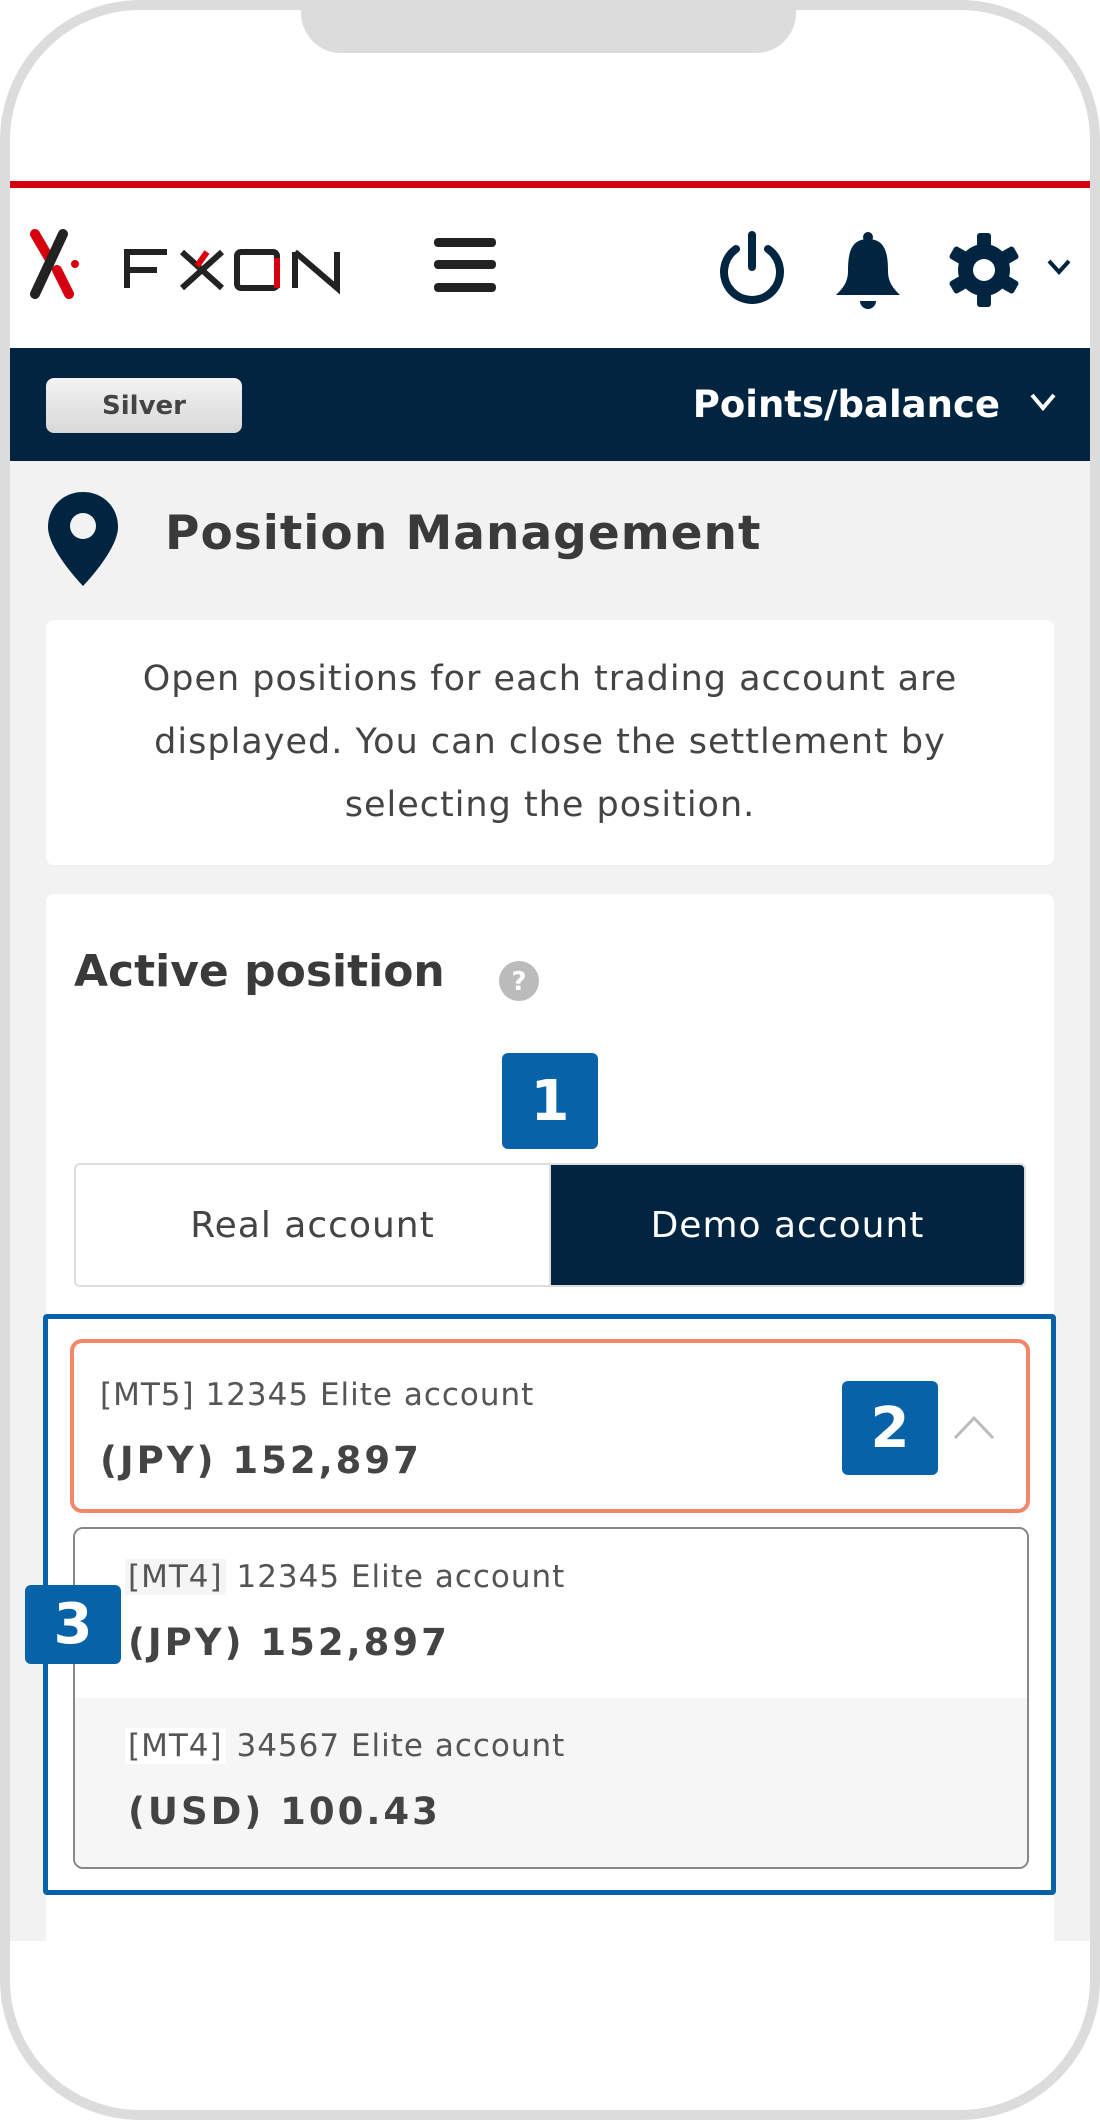 This screenshot has width=1100, height=2120. I want to click on annotation-badge-3: 3, so click(73, 1624).